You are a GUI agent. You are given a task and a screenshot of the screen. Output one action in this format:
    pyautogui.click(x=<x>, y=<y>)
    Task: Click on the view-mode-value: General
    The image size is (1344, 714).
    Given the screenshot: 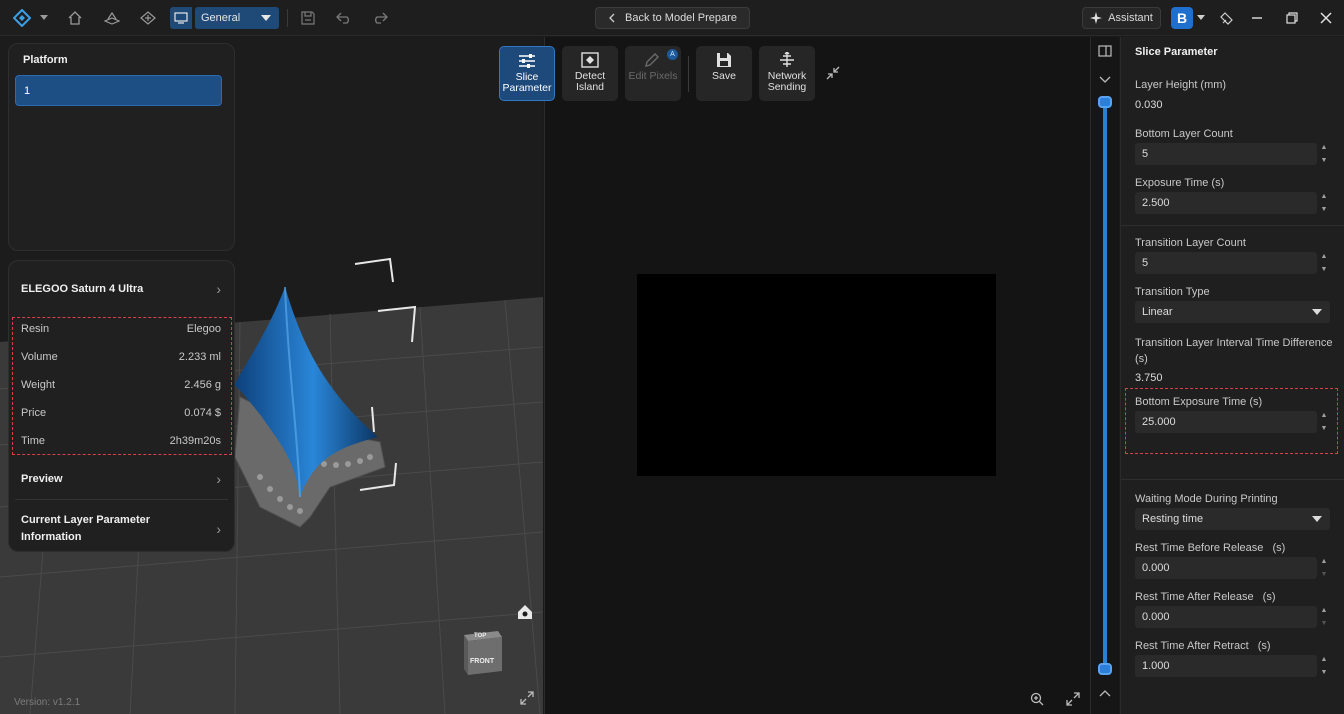 What is the action you would take?
    pyautogui.click(x=221, y=18)
    